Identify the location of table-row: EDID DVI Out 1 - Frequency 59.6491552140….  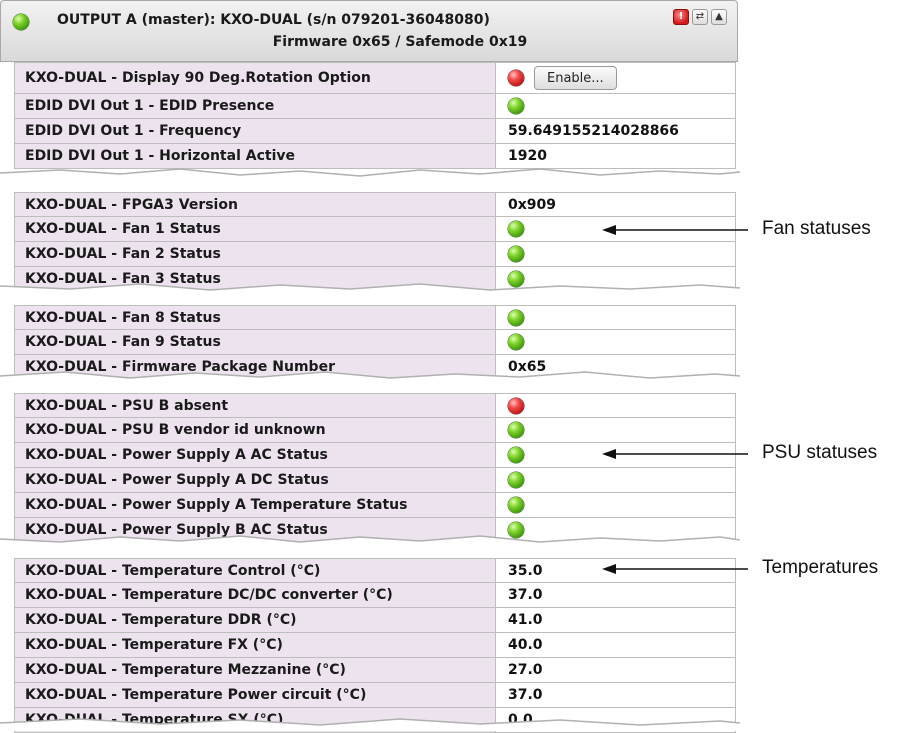
(375, 131).